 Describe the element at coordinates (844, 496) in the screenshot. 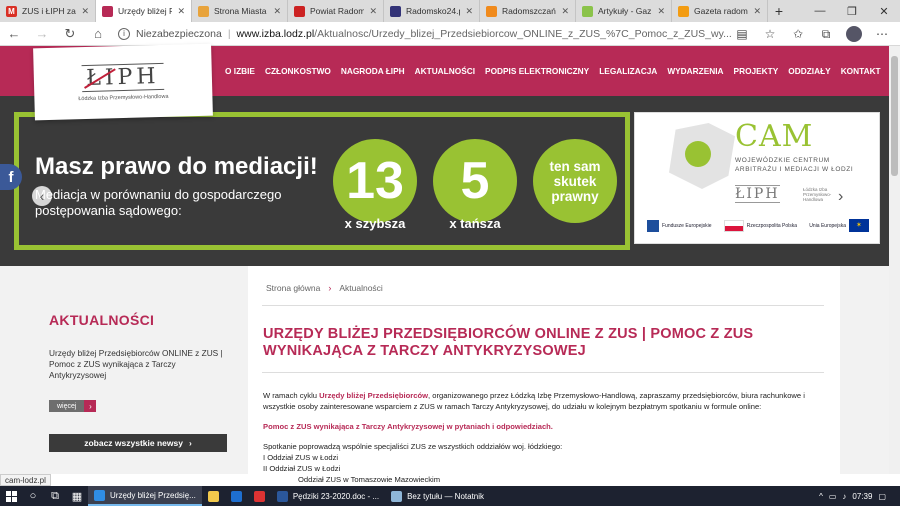

I see `volume-icon: ♪` at that location.